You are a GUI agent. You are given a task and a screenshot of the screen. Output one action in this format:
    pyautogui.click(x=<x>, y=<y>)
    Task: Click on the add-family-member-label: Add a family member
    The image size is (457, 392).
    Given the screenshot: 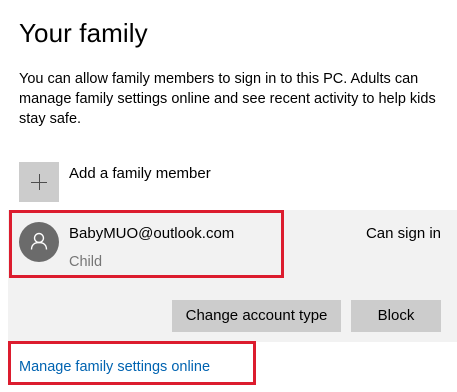 What is the action you would take?
    pyautogui.click(x=140, y=173)
    